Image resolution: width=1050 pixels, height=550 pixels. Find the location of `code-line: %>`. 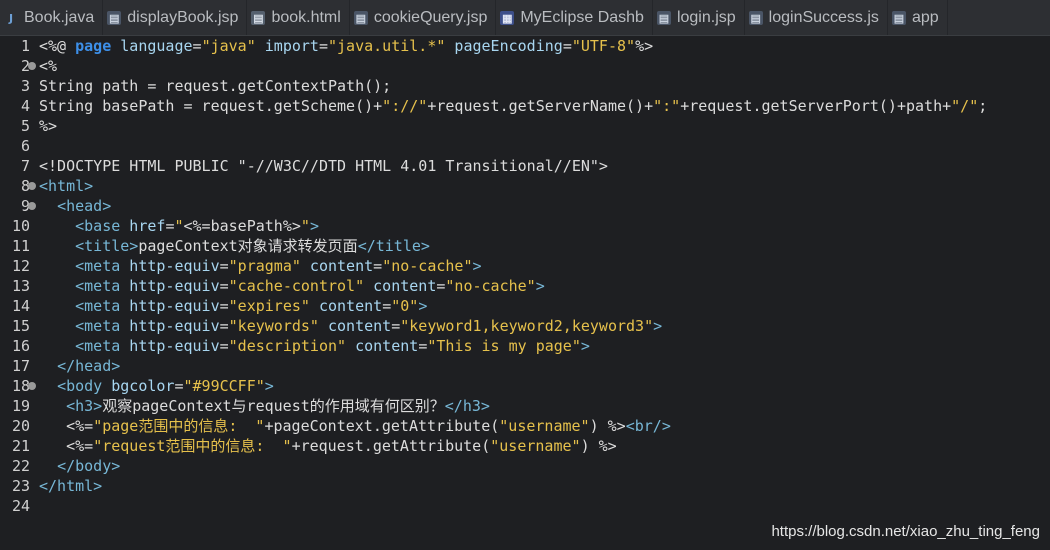

code-line: %> is located at coordinates (48, 126).